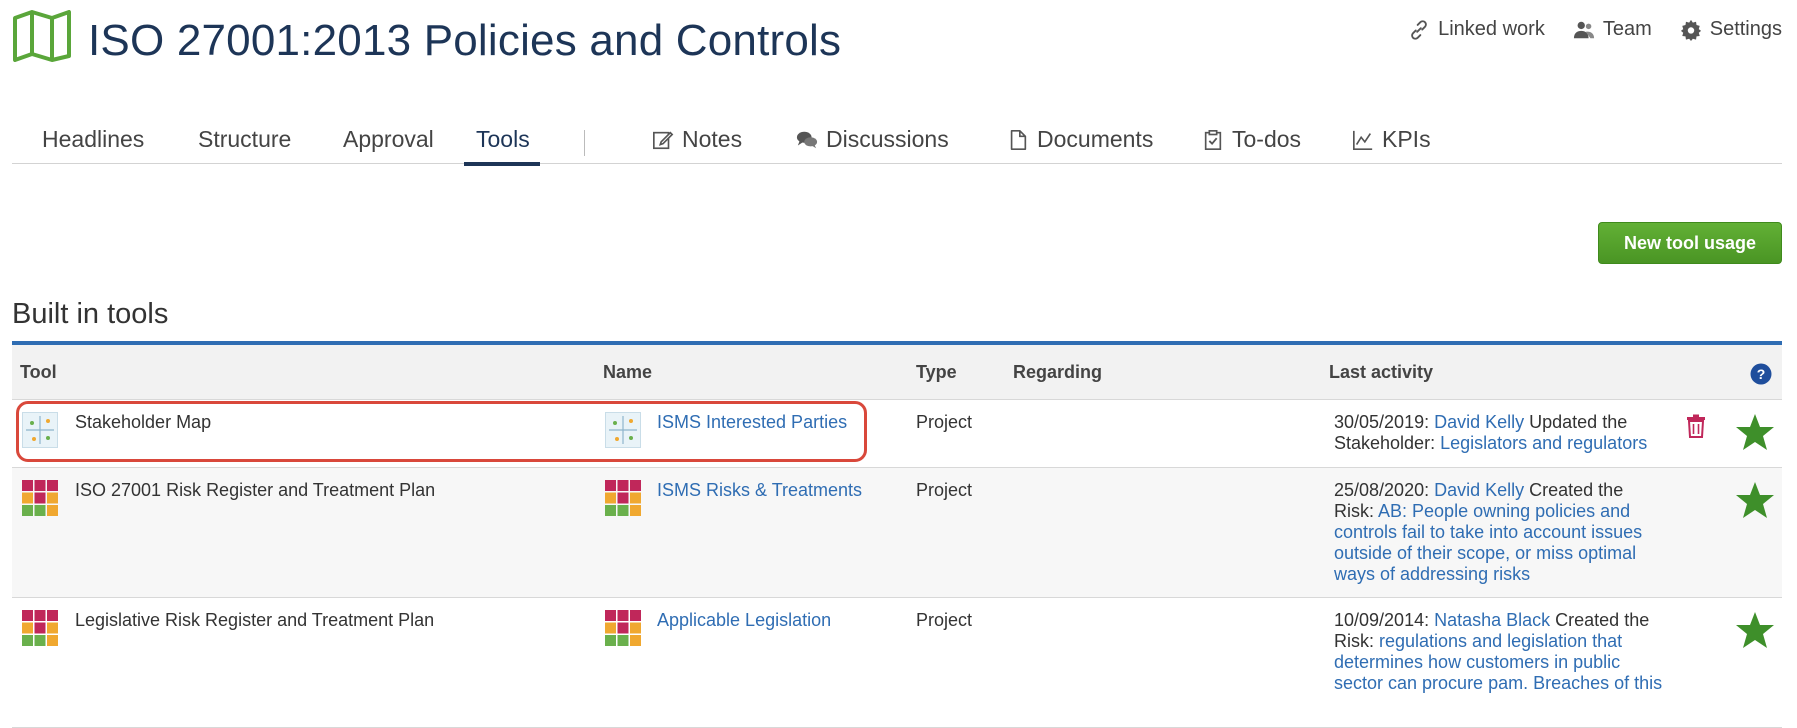 This screenshot has width=1797, height=728. What do you see at coordinates (663, 140) in the screenshot?
I see `edit-icon` at bounding box center [663, 140].